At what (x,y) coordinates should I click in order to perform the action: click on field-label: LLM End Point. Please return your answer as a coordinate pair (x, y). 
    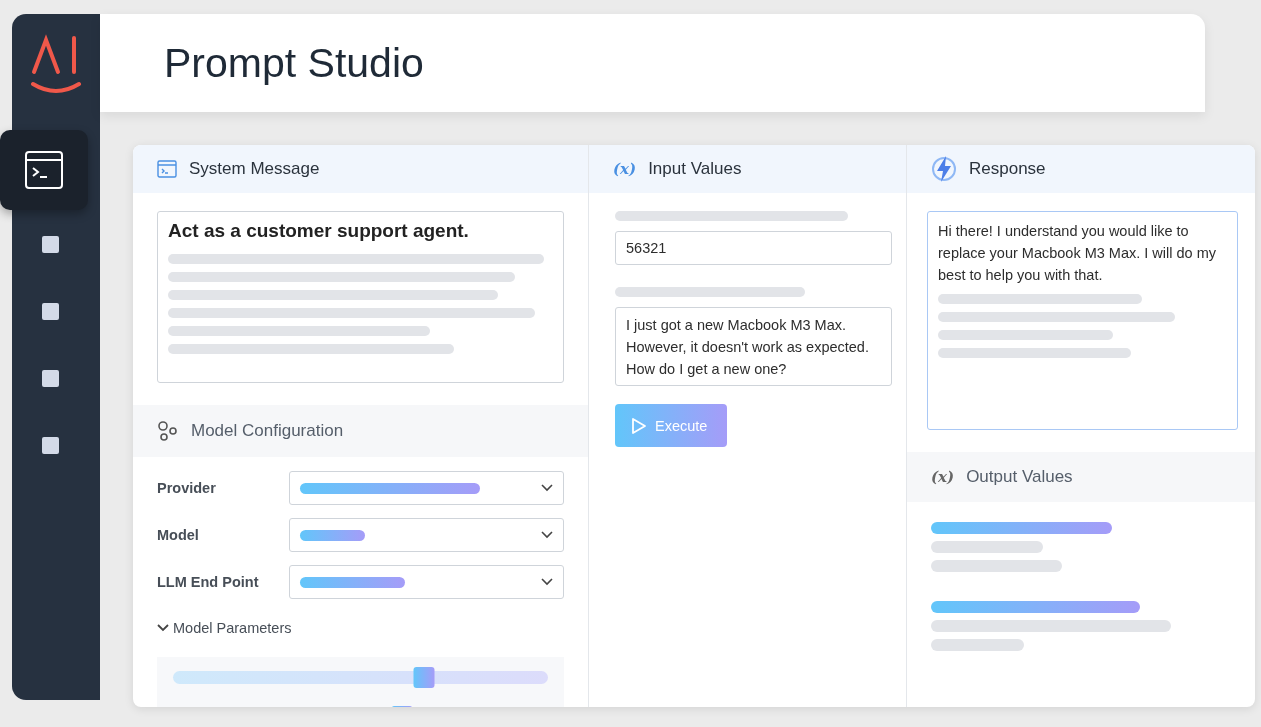
    Looking at the image, I should click on (208, 582).